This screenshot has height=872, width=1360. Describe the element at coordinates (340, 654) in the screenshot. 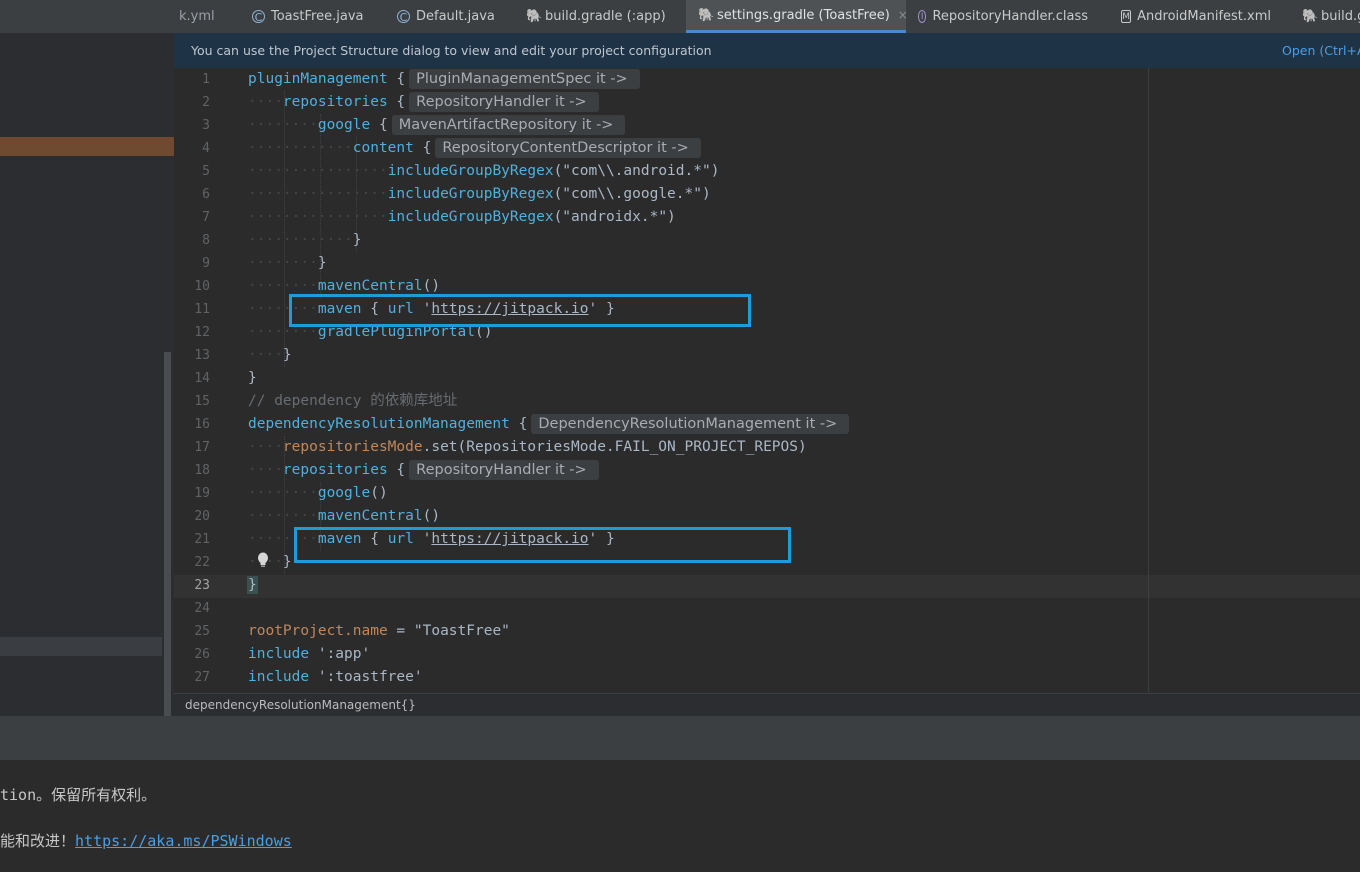

I see `code-argument: ':app'` at that location.